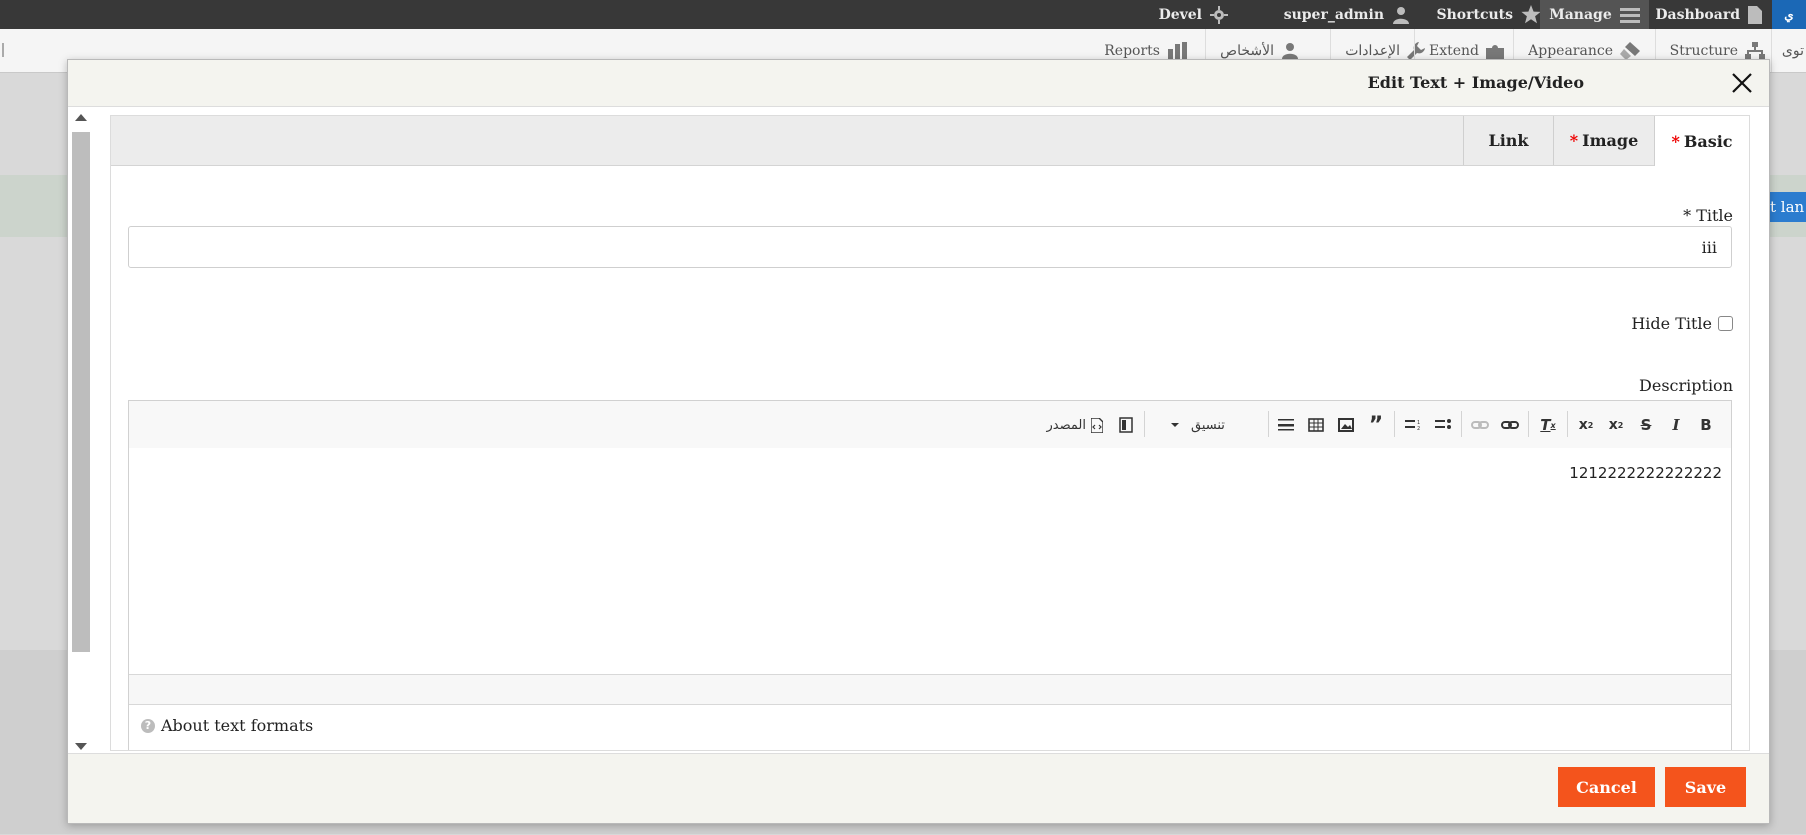 This screenshot has width=1806, height=835. I want to click on tray-reports-label: Reports, so click(1132, 50).